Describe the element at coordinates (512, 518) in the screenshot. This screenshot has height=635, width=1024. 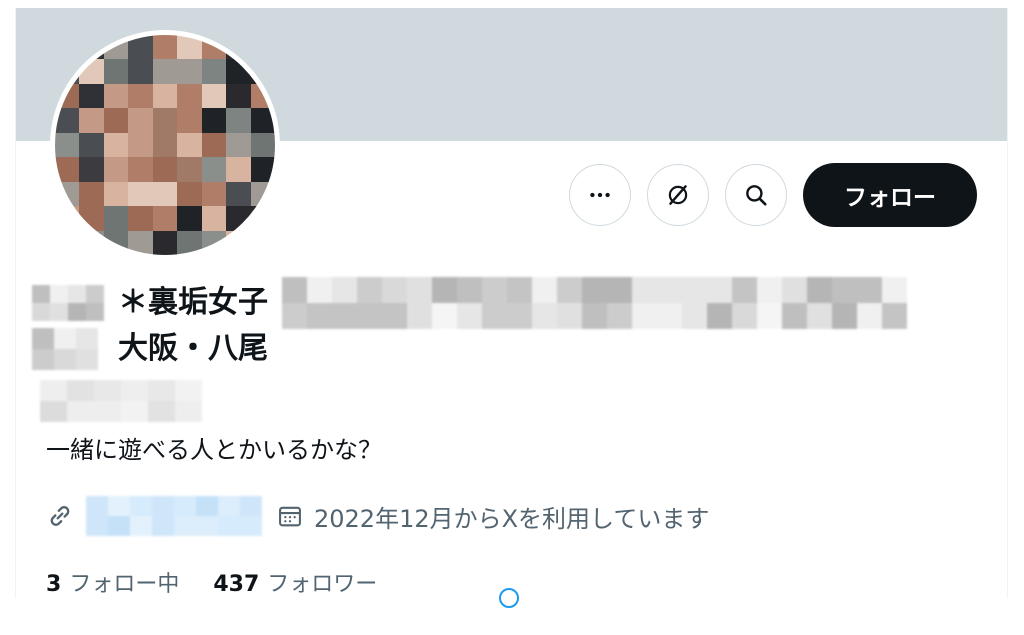
I see `joined-date: 2022年12月からXを利用しています` at that location.